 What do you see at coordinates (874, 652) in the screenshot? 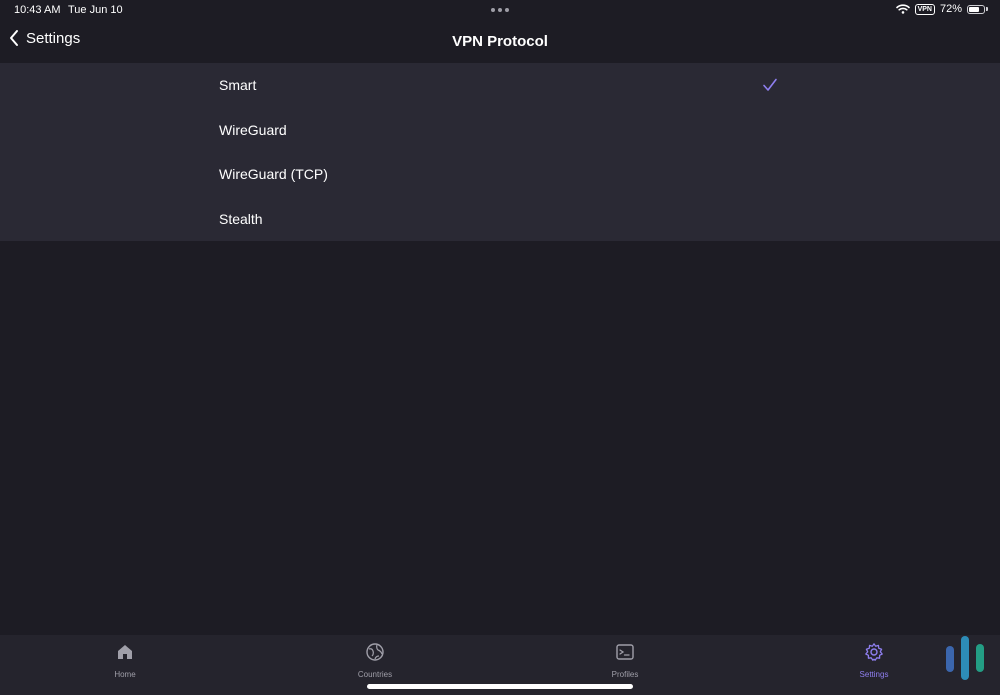
I see `gear-icon` at bounding box center [874, 652].